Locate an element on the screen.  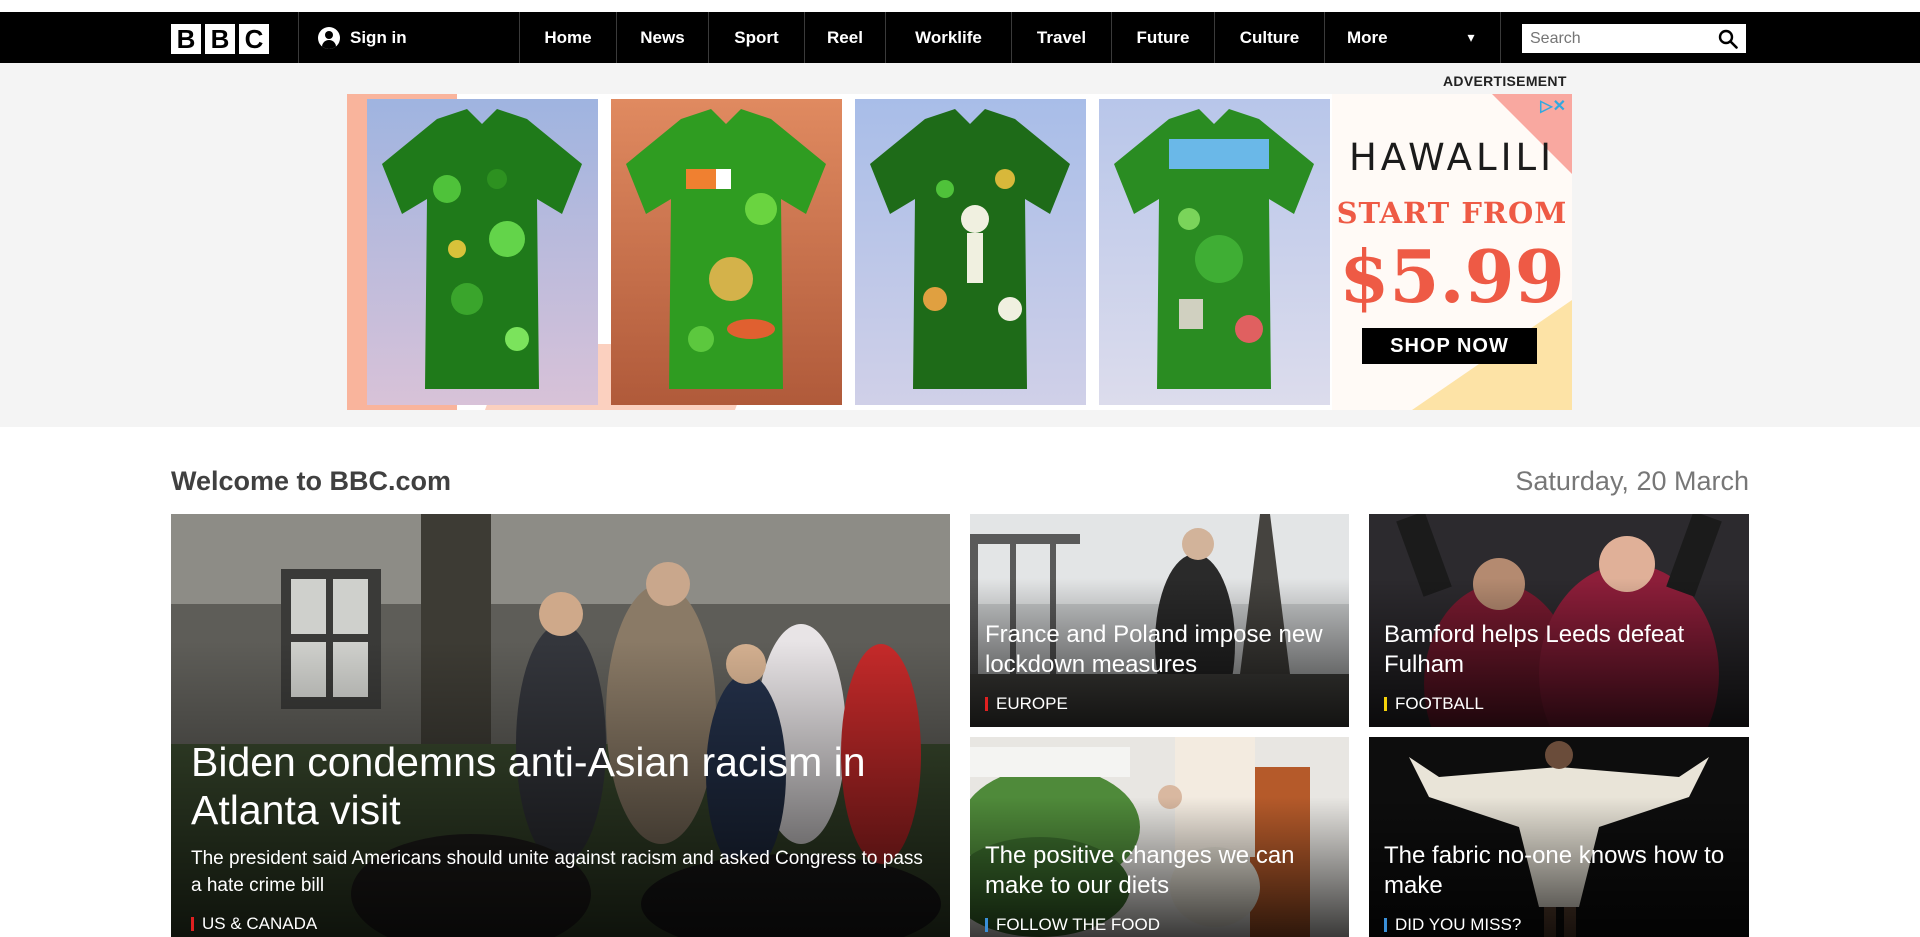
advertisement-label: ADVERTISEMENT is located at coordinates (1505, 81).